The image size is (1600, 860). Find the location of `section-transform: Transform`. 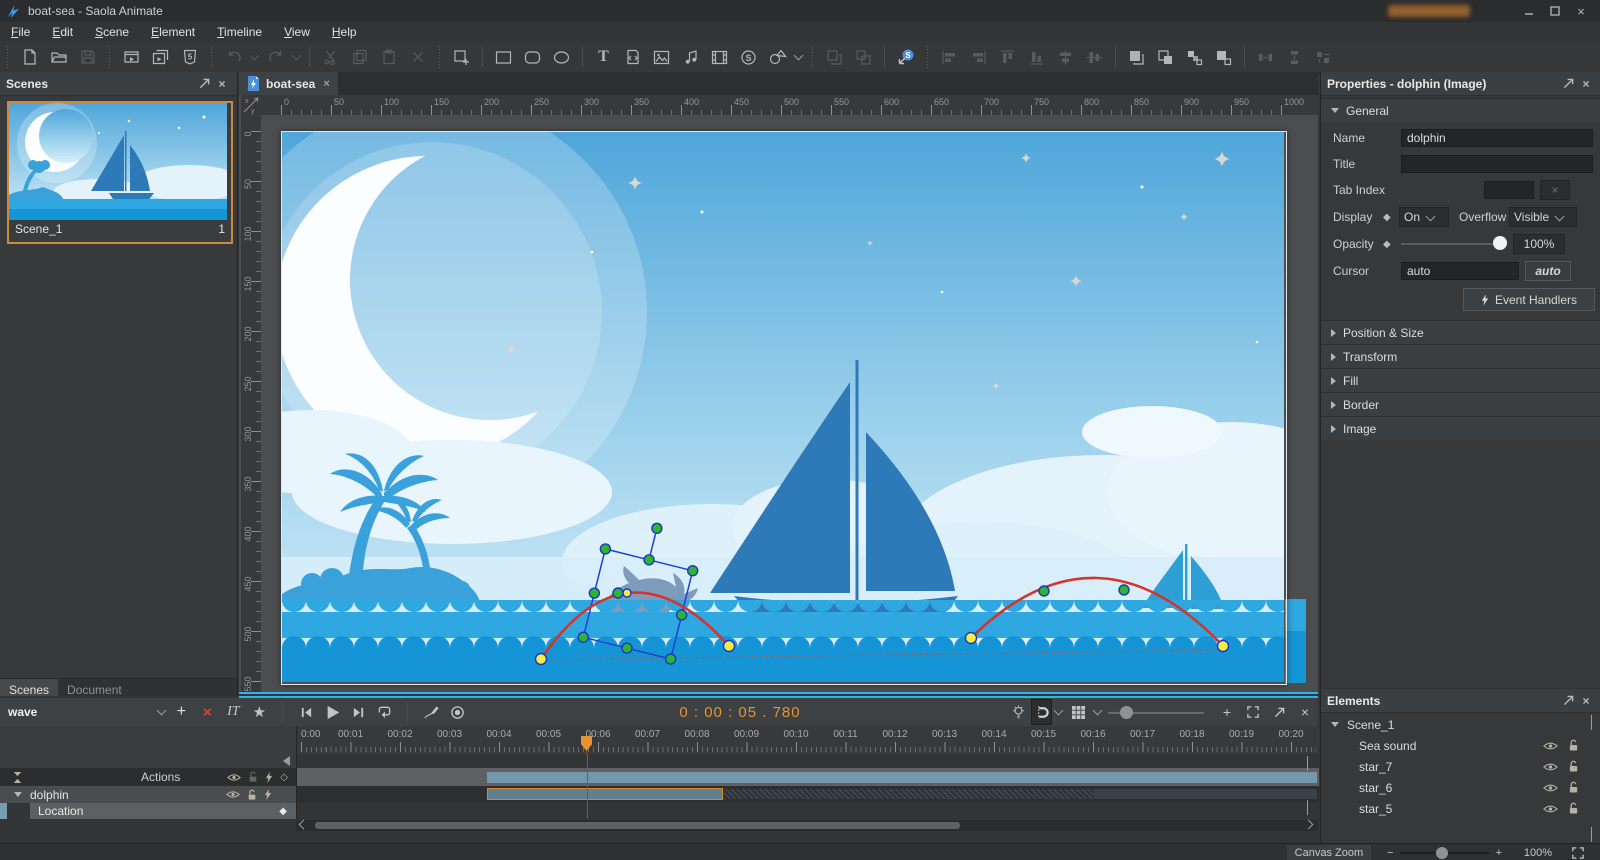

section-transform: Transform is located at coordinates (1460, 356).